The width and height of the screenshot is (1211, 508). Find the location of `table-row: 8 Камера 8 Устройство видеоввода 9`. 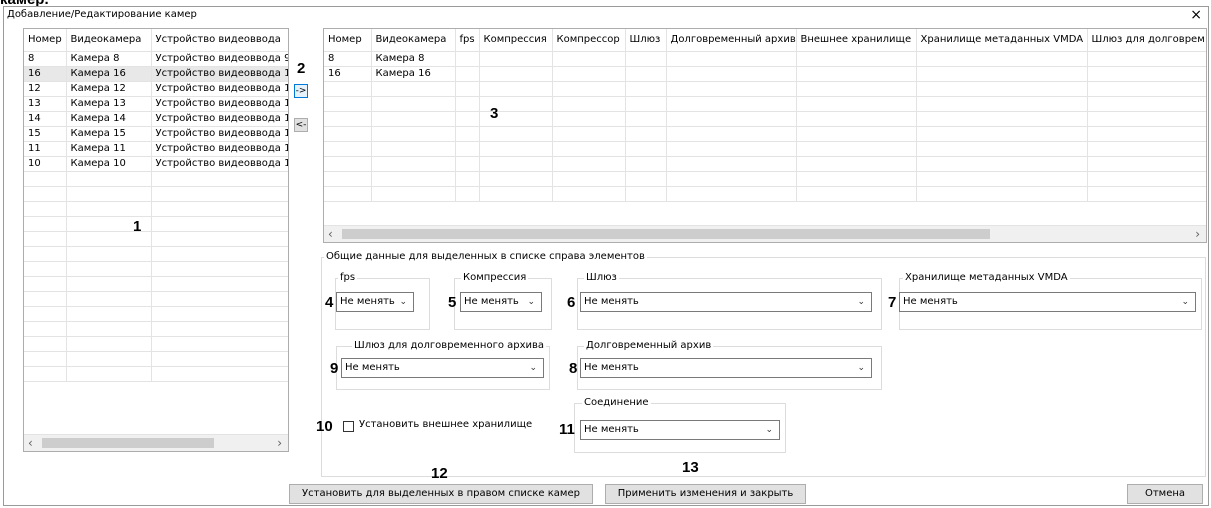

table-row: 8 Камера 8 Устройство видеоввода 9 is located at coordinates (156, 59).